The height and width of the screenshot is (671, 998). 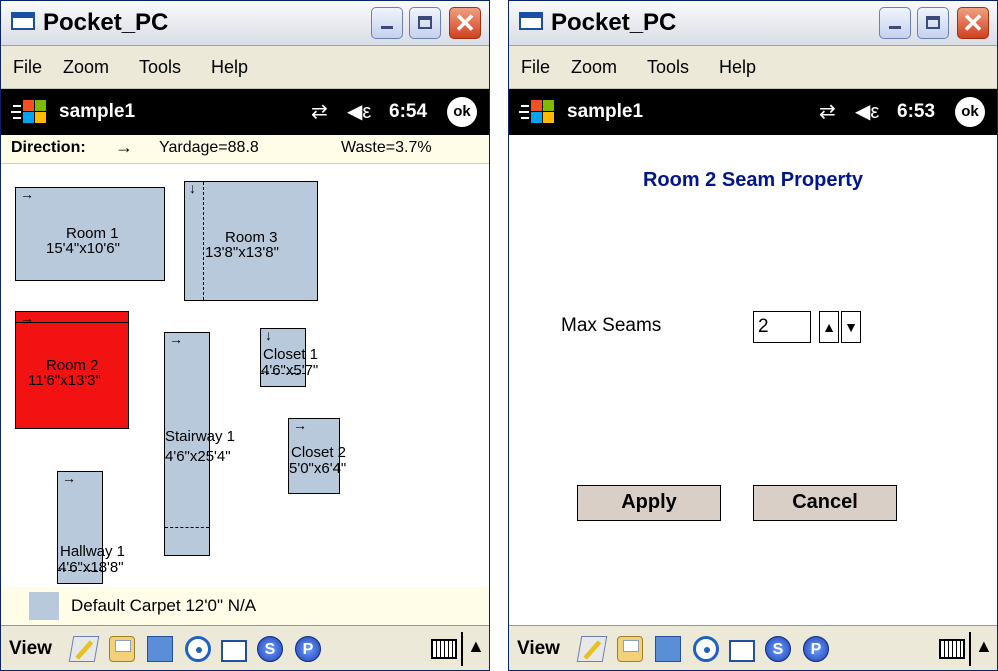 I want to click on cancel-button: Cancel, so click(x=825, y=503).